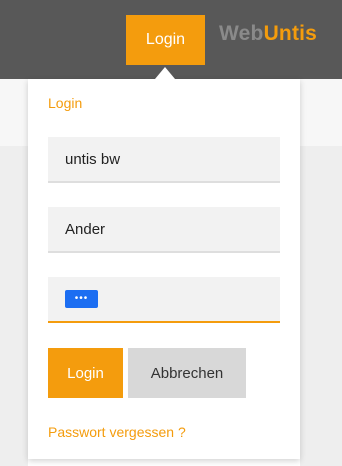 This screenshot has width=342, height=466. Describe the element at coordinates (241, 33) in the screenshot. I see `logo-web-text: Web` at that location.